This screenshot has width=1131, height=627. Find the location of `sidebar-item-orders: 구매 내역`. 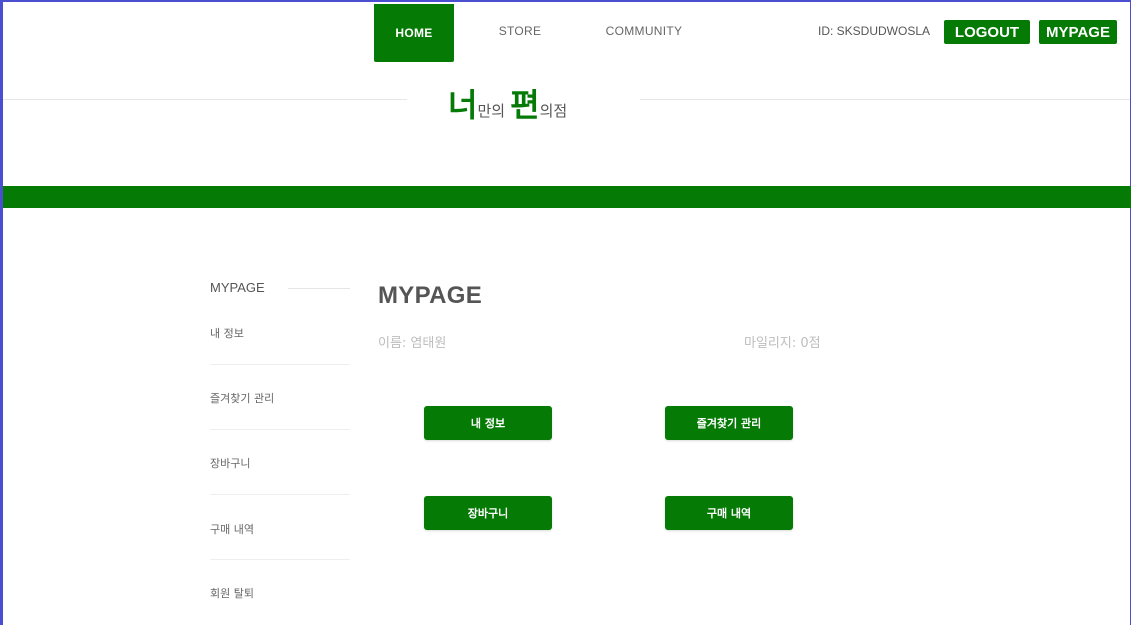

sidebar-item-orders: 구매 내역 is located at coordinates (232, 529).